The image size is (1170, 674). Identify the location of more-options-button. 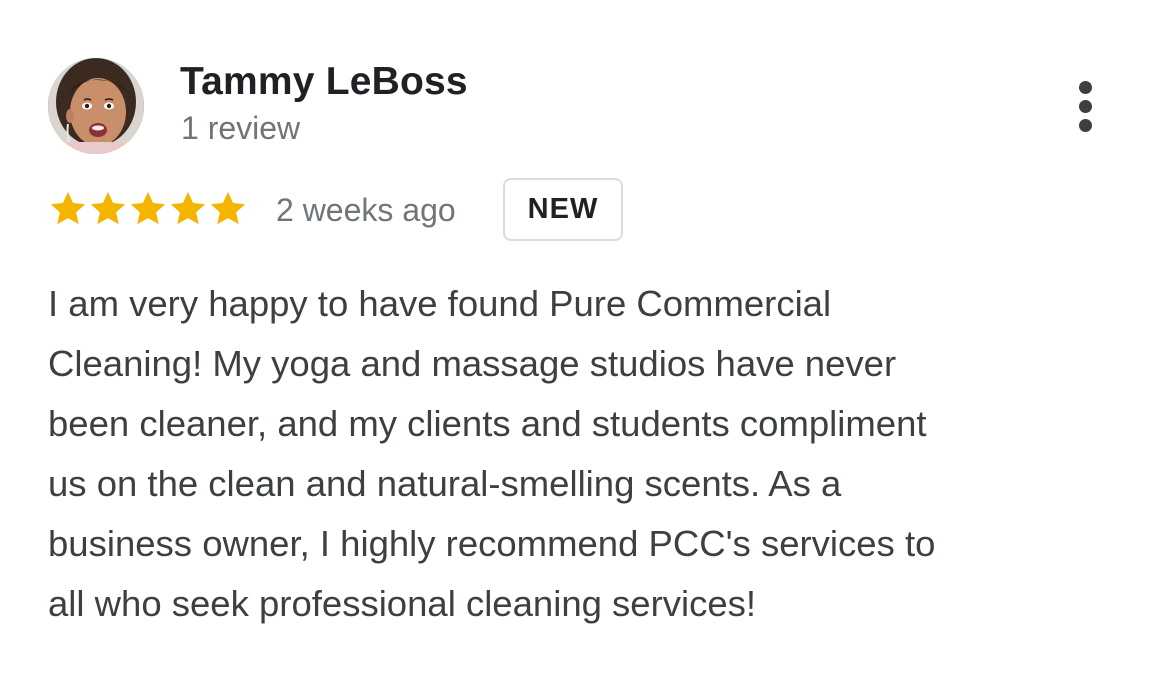
(1086, 106).